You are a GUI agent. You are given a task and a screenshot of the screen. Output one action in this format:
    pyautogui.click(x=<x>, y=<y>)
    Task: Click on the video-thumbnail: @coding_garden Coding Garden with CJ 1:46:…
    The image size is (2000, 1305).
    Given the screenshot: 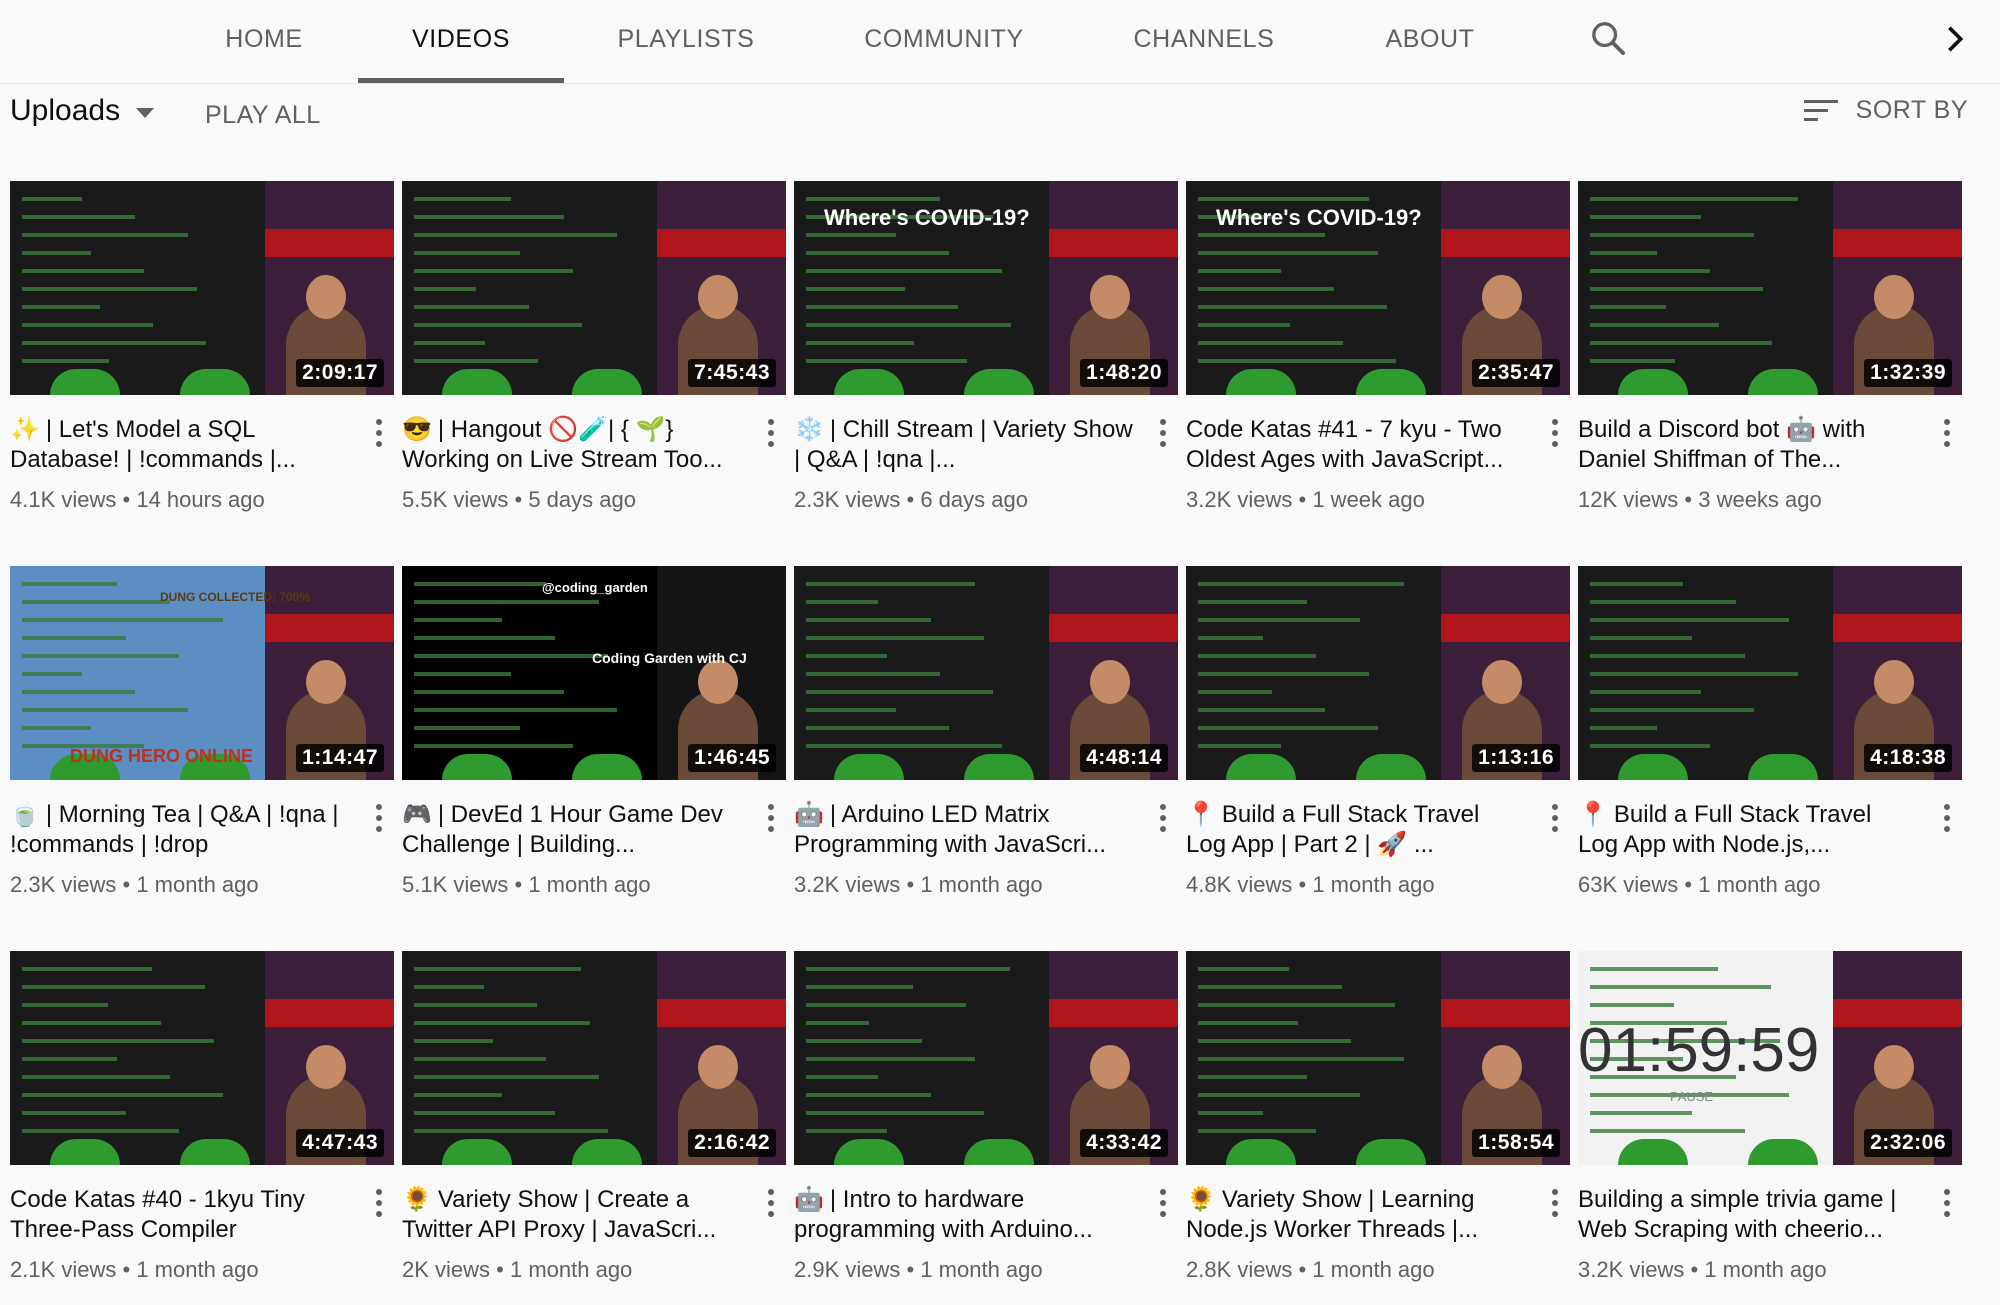 What is the action you would take?
    pyautogui.click(x=594, y=673)
    